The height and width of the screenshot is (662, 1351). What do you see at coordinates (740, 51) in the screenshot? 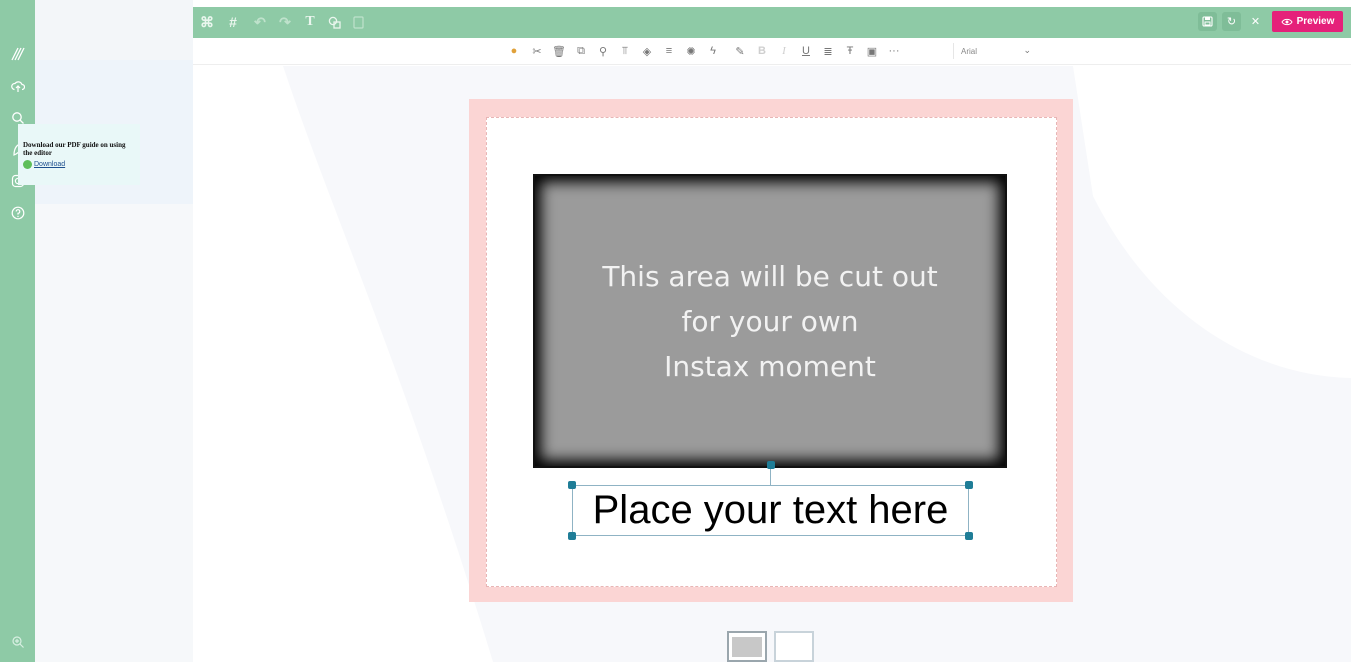
I see `pen-icon: ✎` at bounding box center [740, 51].